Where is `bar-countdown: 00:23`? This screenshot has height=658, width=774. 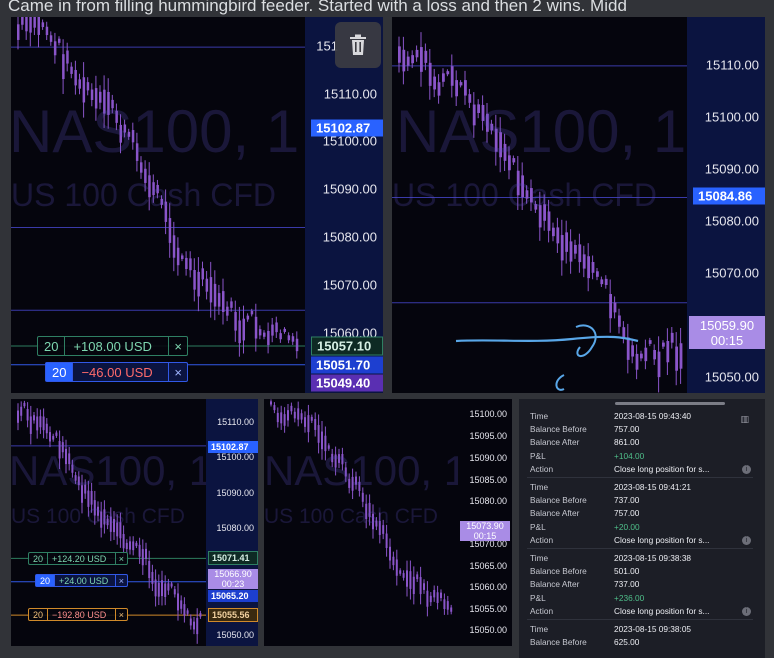 bar-countdown: 00:23 is located at coordinates (233, 584).